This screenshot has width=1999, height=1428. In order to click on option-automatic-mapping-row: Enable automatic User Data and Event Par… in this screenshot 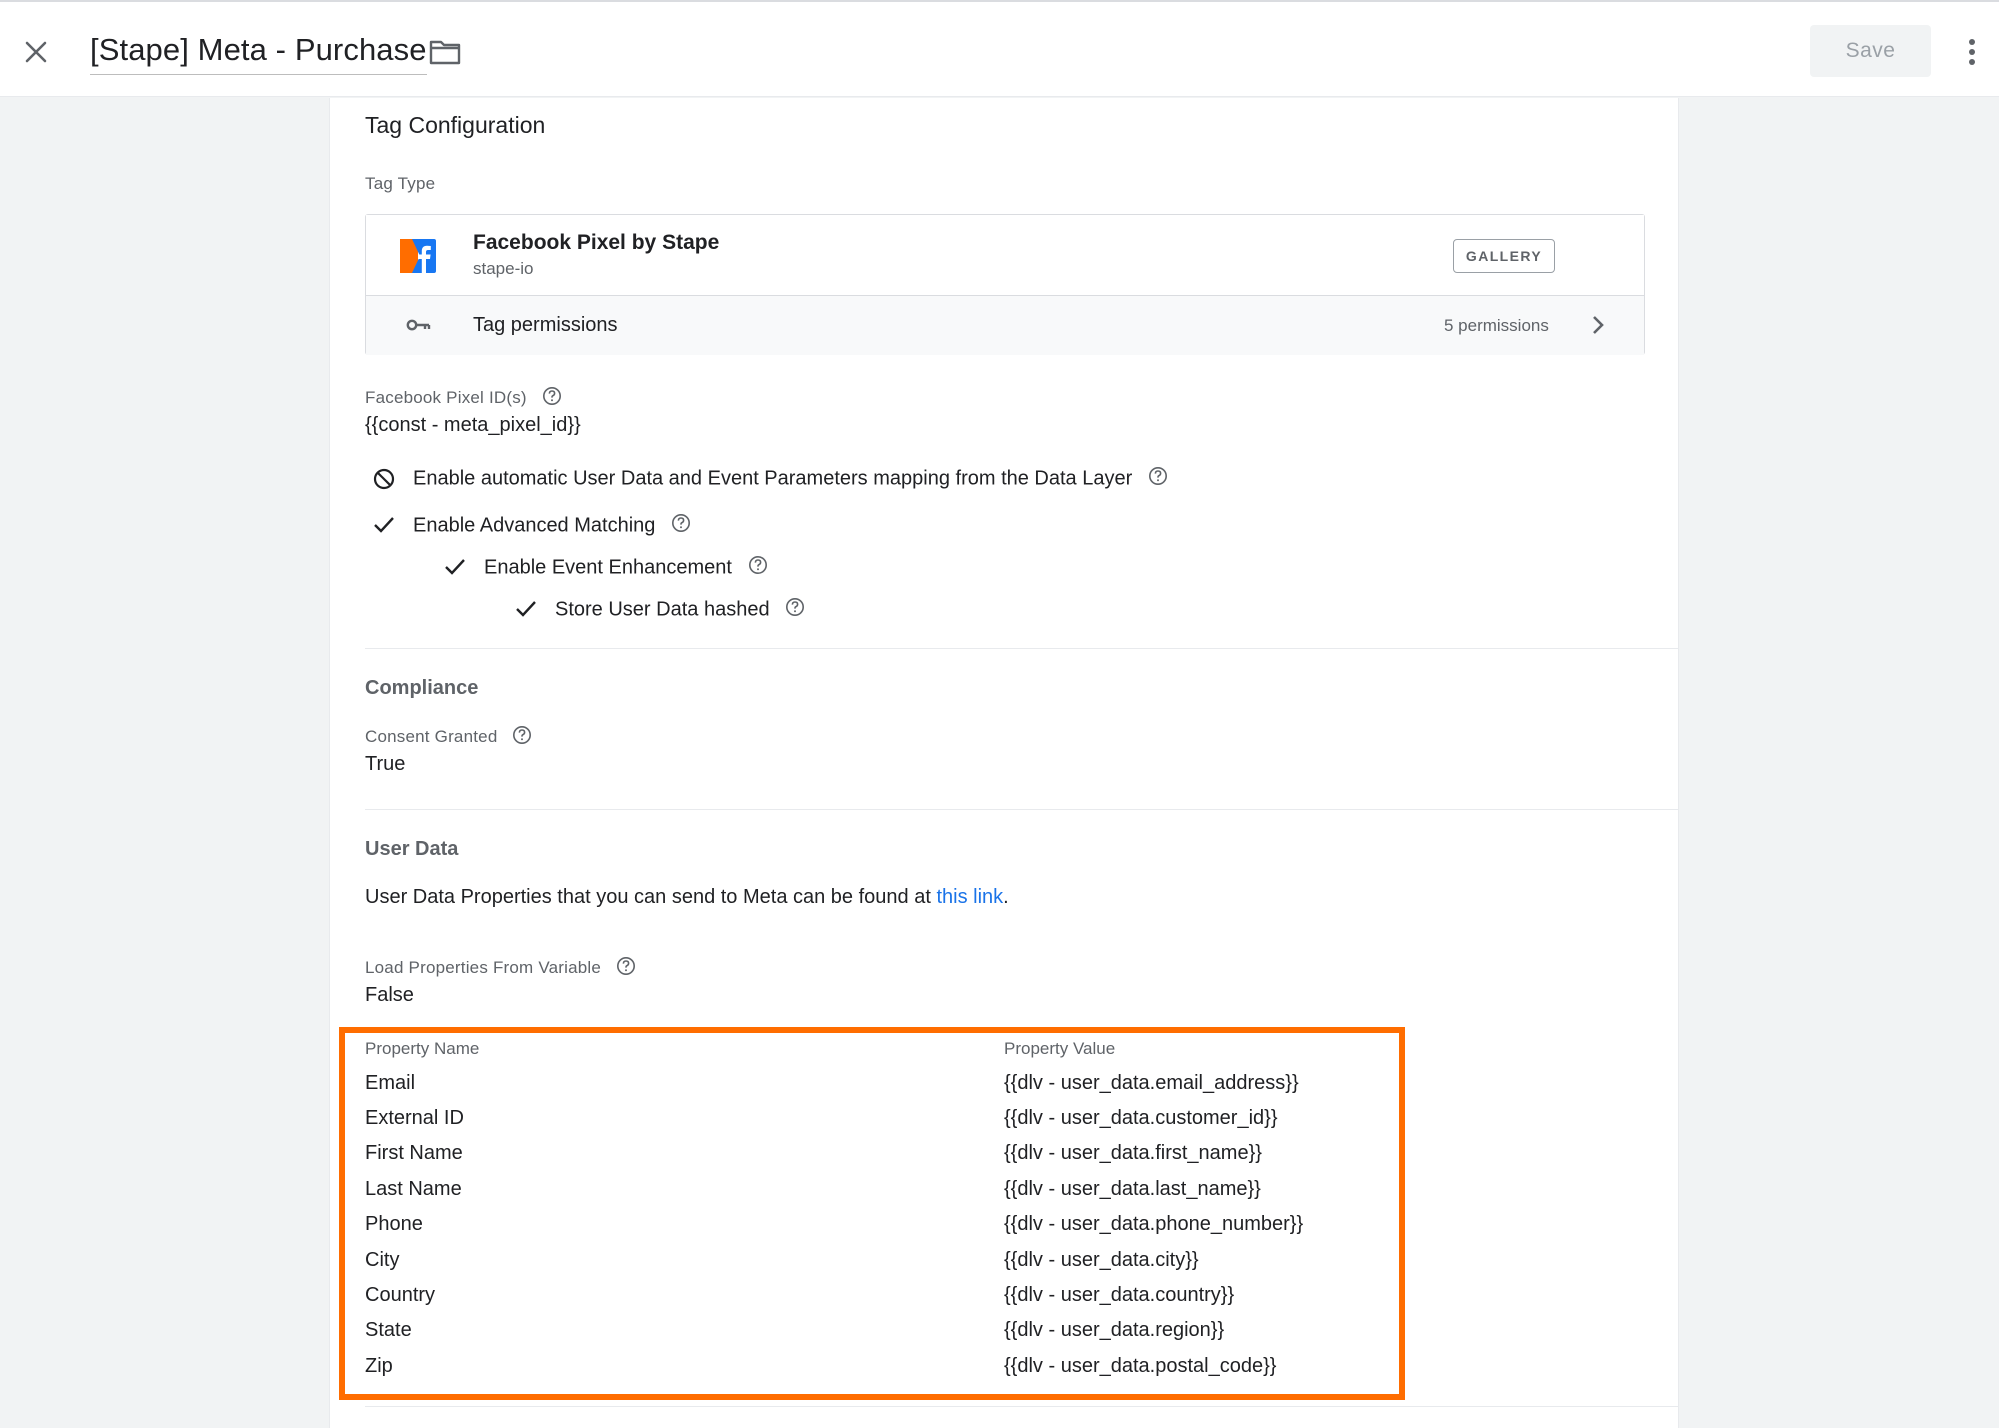, I will do `click(790, 479)`.